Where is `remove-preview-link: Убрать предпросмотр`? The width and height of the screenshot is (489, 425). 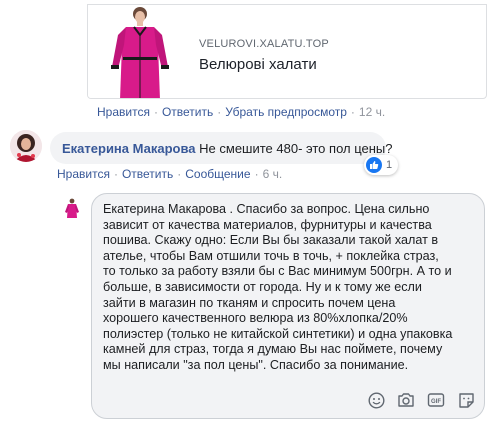 remove-preview-link: Убрать предпросмотр is located at coordinates (286, 112).